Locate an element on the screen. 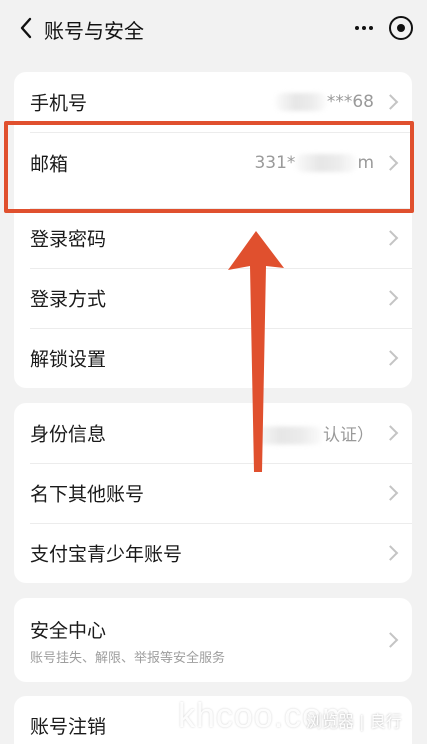  arrow-shape is located at coordinates (256, 351).